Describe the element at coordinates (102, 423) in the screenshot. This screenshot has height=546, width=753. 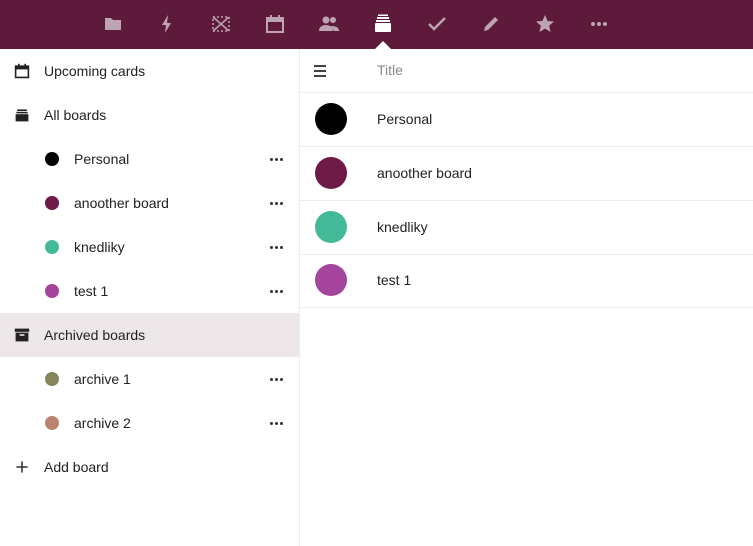
I see `board-label: archive 2` at that location.